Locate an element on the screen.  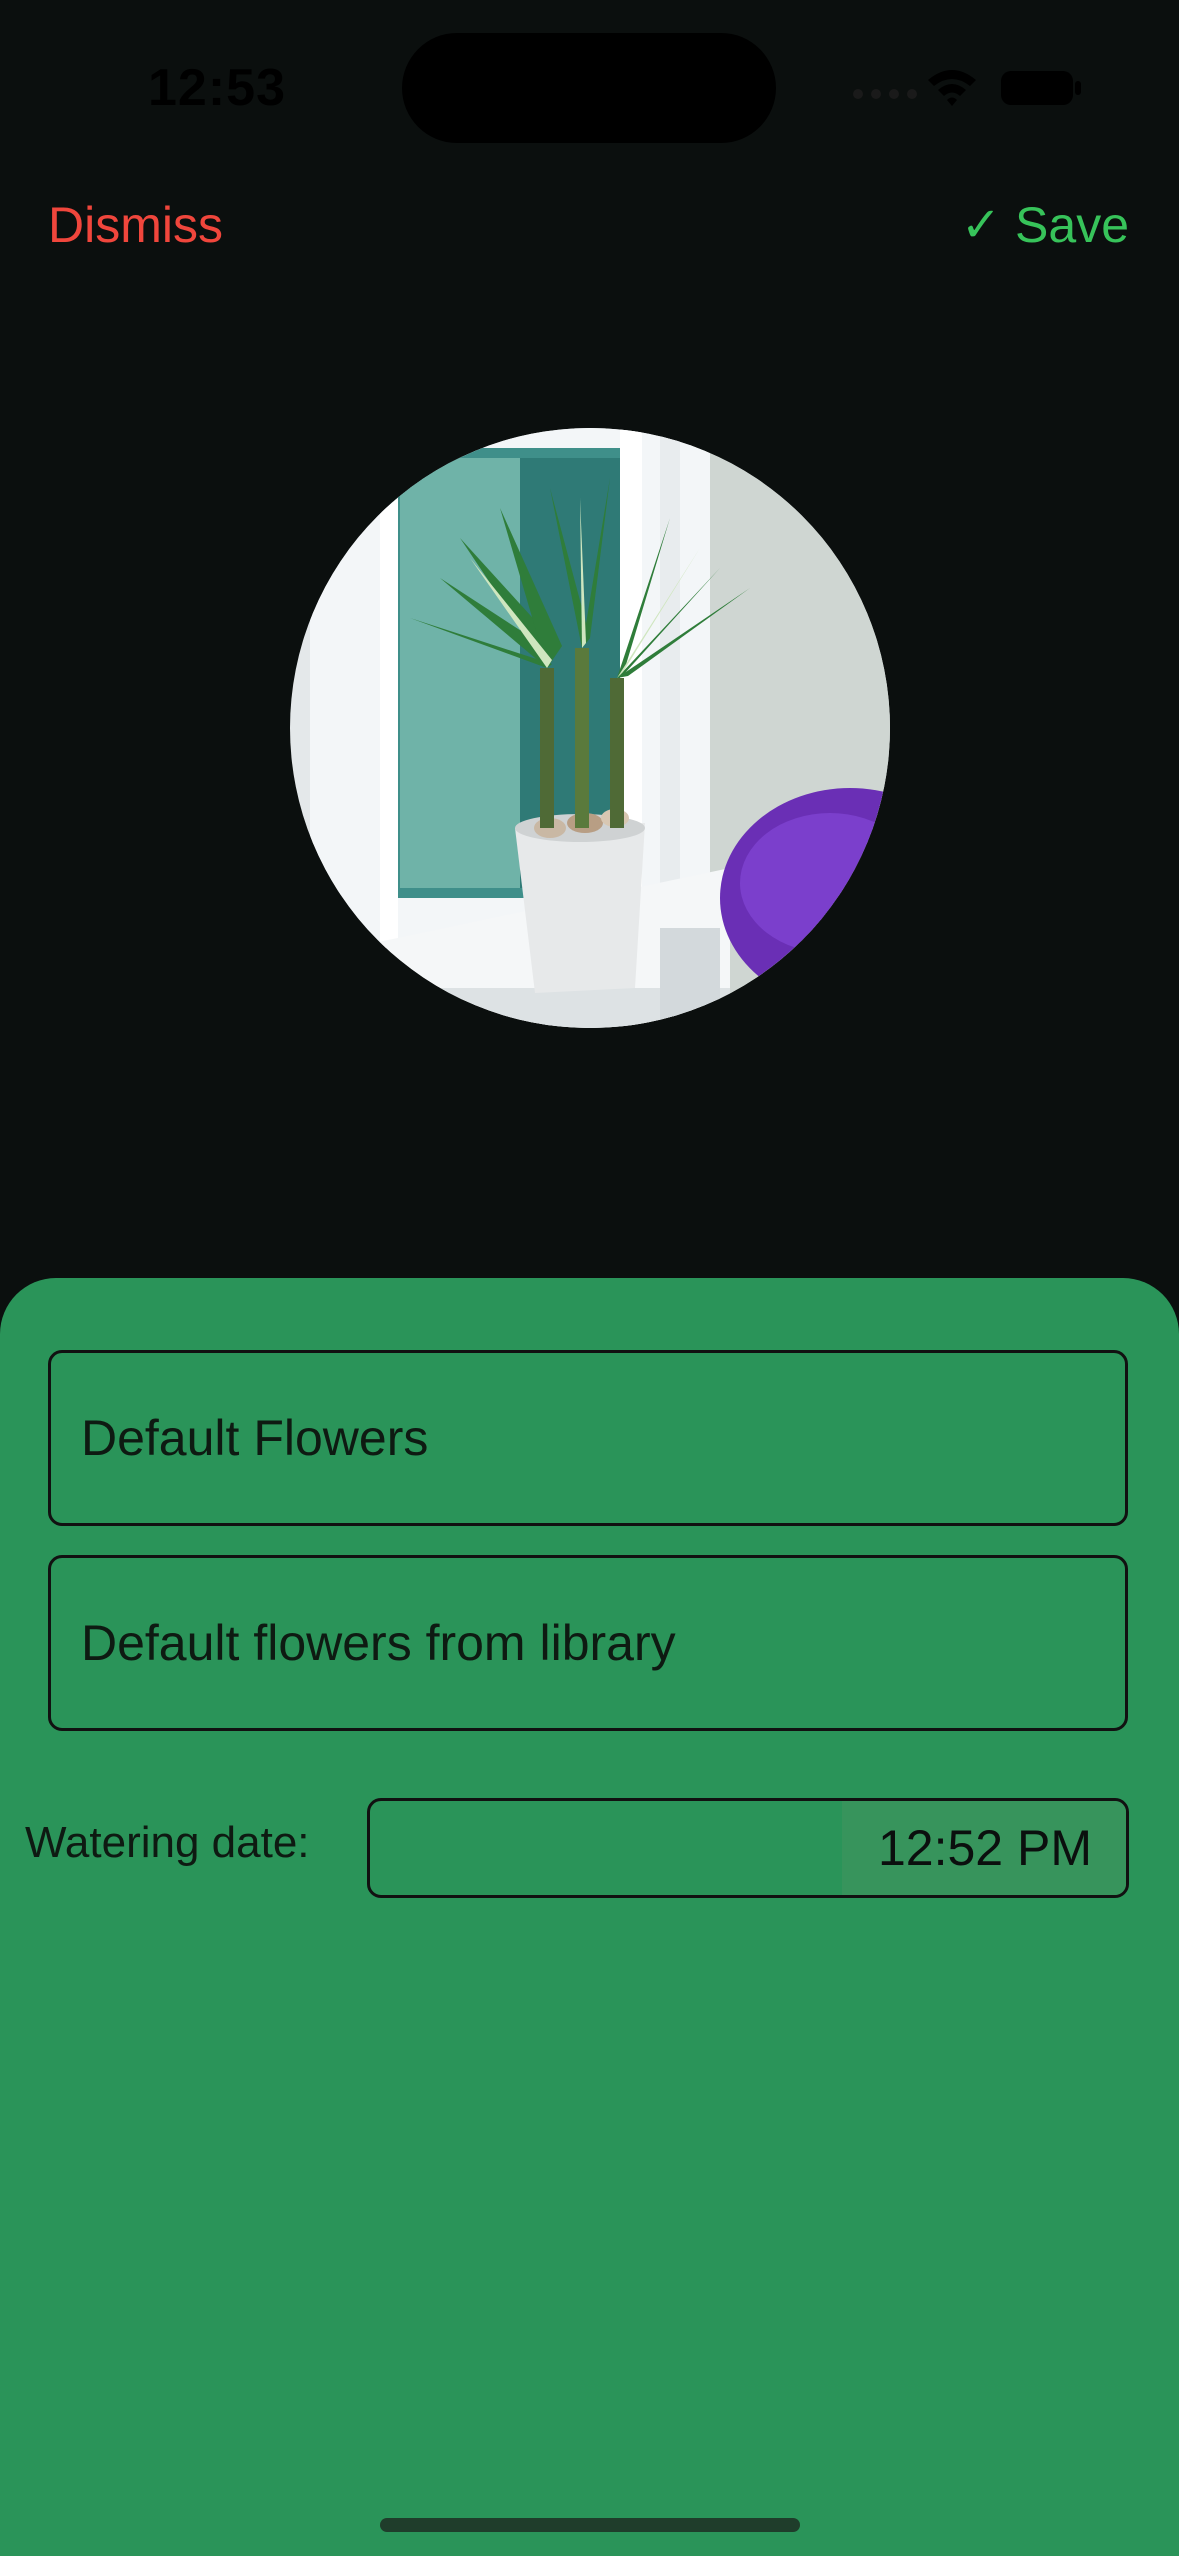
dynamic-island is located at coordinates (589, 88).